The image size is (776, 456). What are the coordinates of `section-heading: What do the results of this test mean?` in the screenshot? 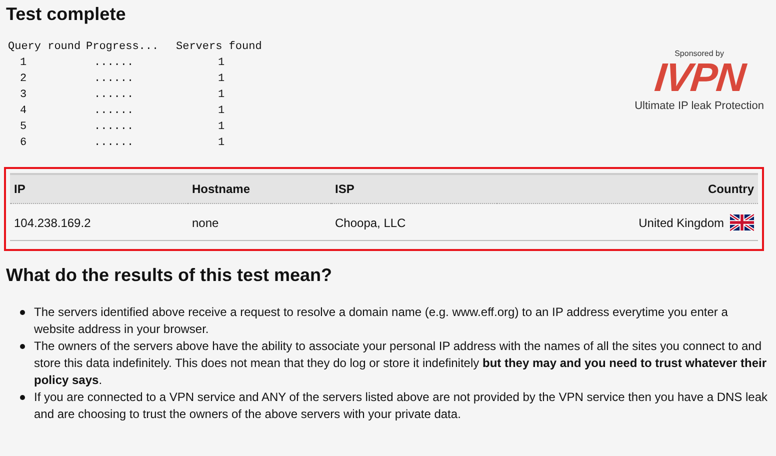 It's located at (170, 275).